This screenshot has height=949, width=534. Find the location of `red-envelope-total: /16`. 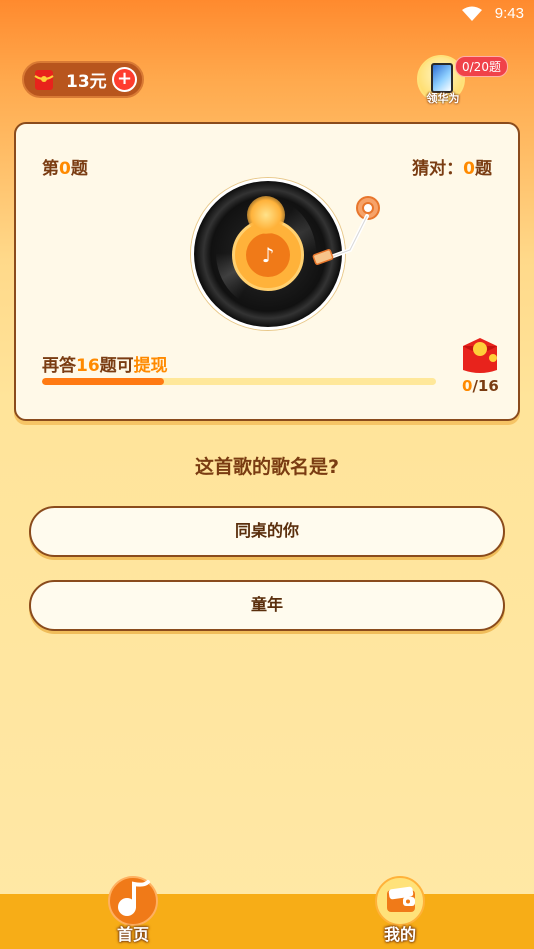

red-envelope-total: /16 is located at coordinates (485, 386).